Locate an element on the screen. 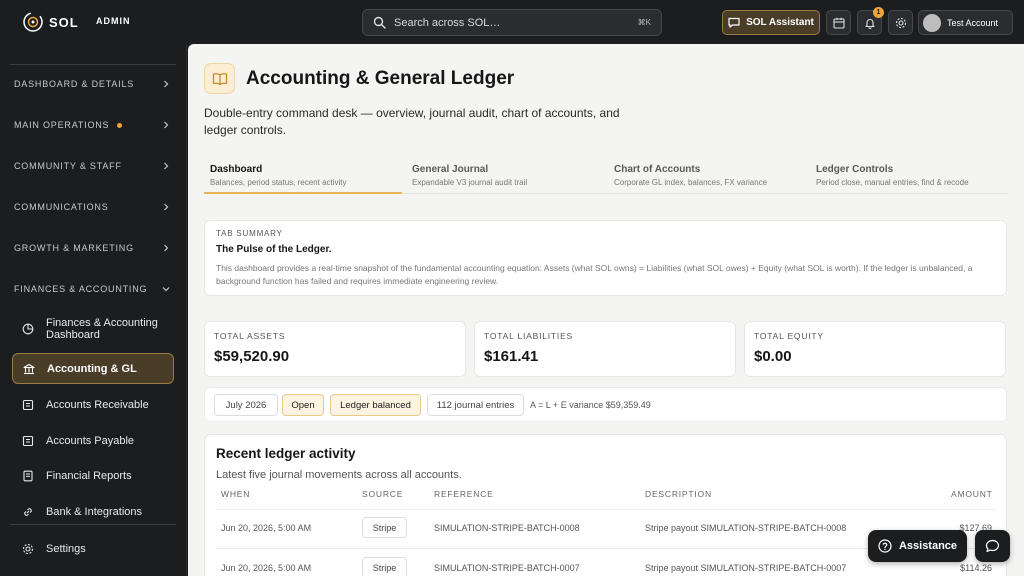  sidebar-item-accounting-gl: Accounting & GL is located at coordinates (93, 368).